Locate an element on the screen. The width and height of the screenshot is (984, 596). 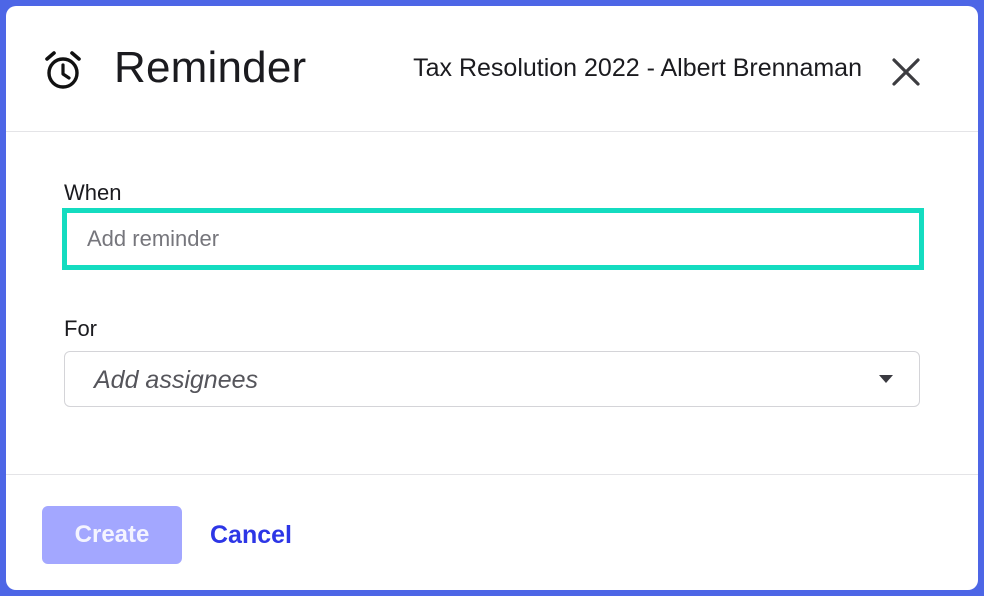
when-label: When is located at coordinates (93, 192).